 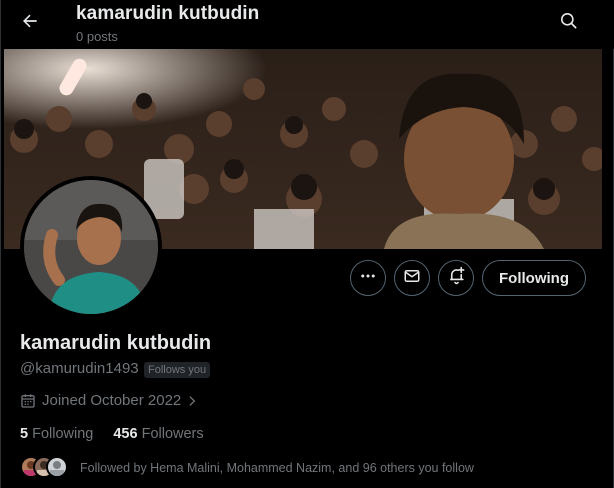 What do you see at coordinates (177, 370) in the screenshot?
I see `follows-you-badge: Follows you` at bounding box center [177, 370].